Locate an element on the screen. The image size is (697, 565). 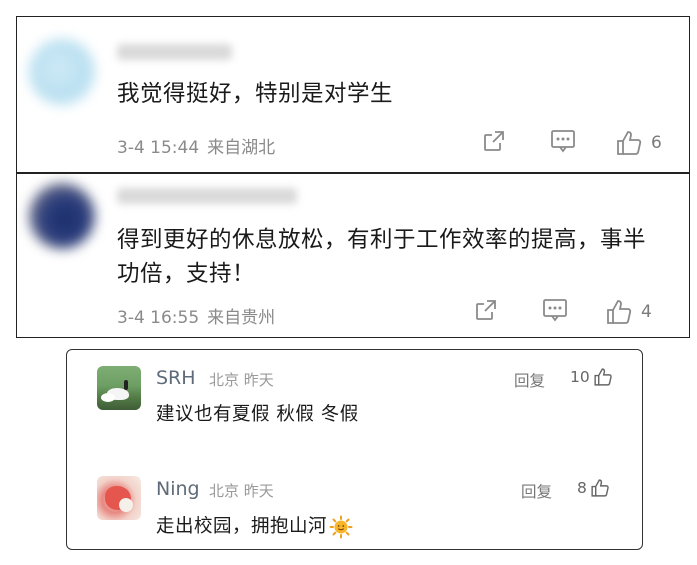
reply-item: SRH 北京 昨天 建议也有夏假 秋假 冬假 回复 10 is located at coordinates (354, 400).